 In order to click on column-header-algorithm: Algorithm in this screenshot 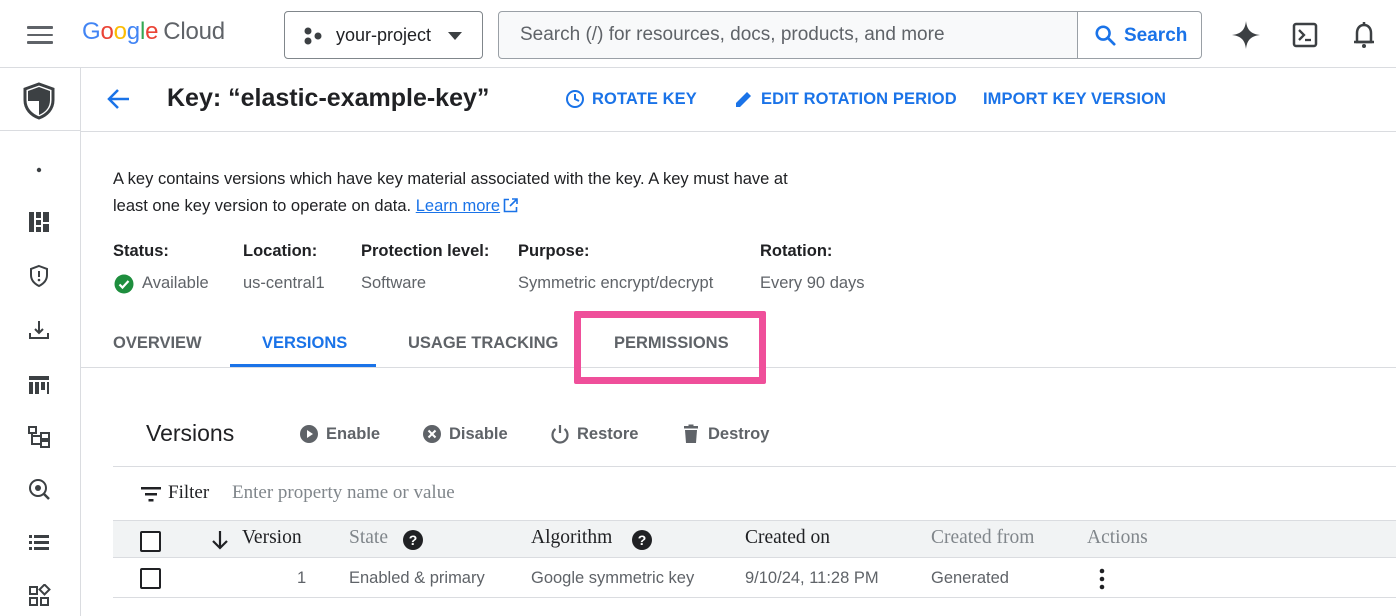, I will do `click(571, 538)`.